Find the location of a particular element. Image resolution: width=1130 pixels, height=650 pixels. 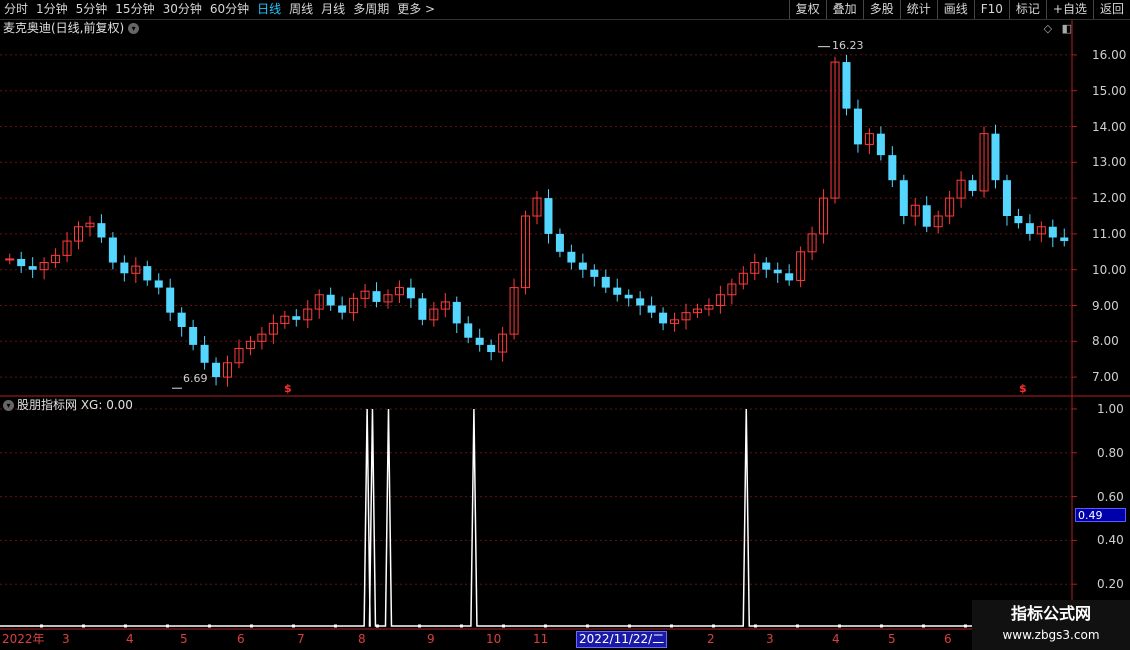

price-tick-label: 9.00 is located at coordinates (1105, 305).